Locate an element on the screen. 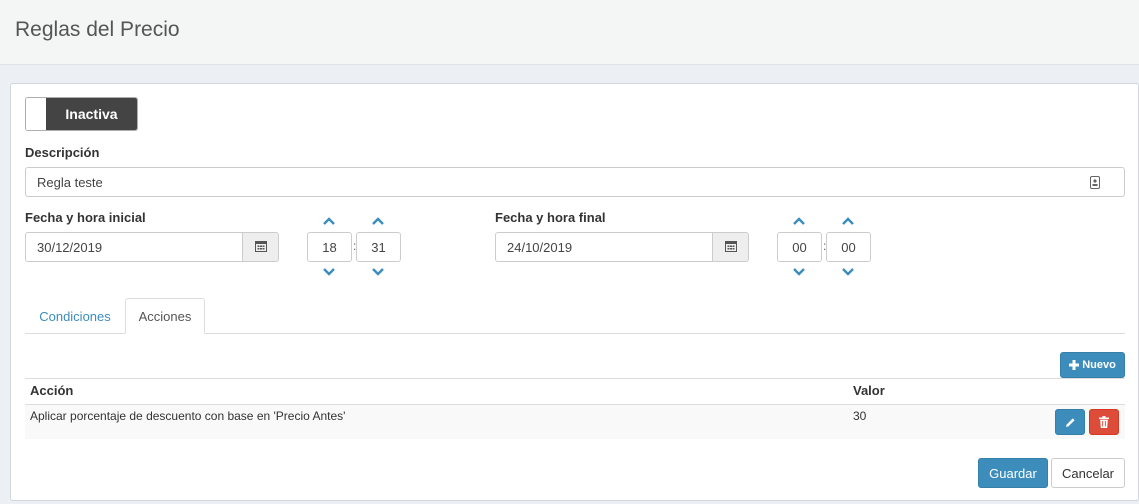 This screenshot has height=504, width=1139. end-hour-value: 00 is located at coordinates (799, 247).